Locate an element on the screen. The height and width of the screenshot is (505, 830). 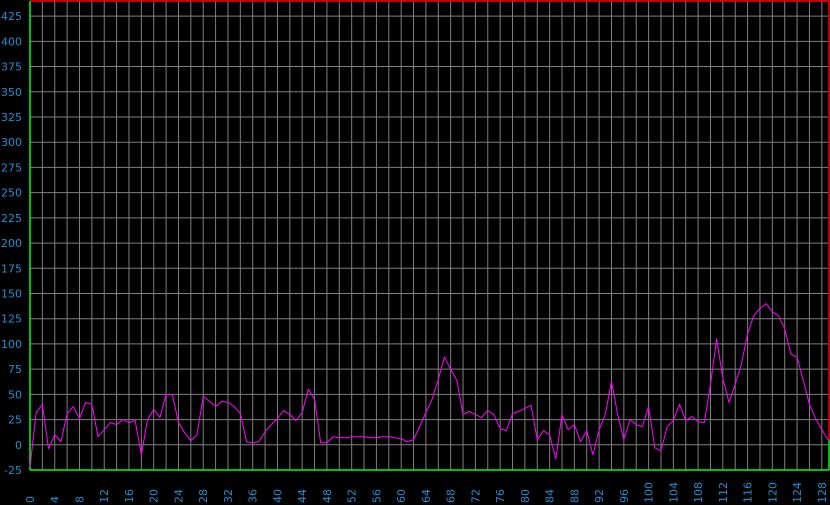
y-tick-label: 325 is located at coordinates (11, 117).